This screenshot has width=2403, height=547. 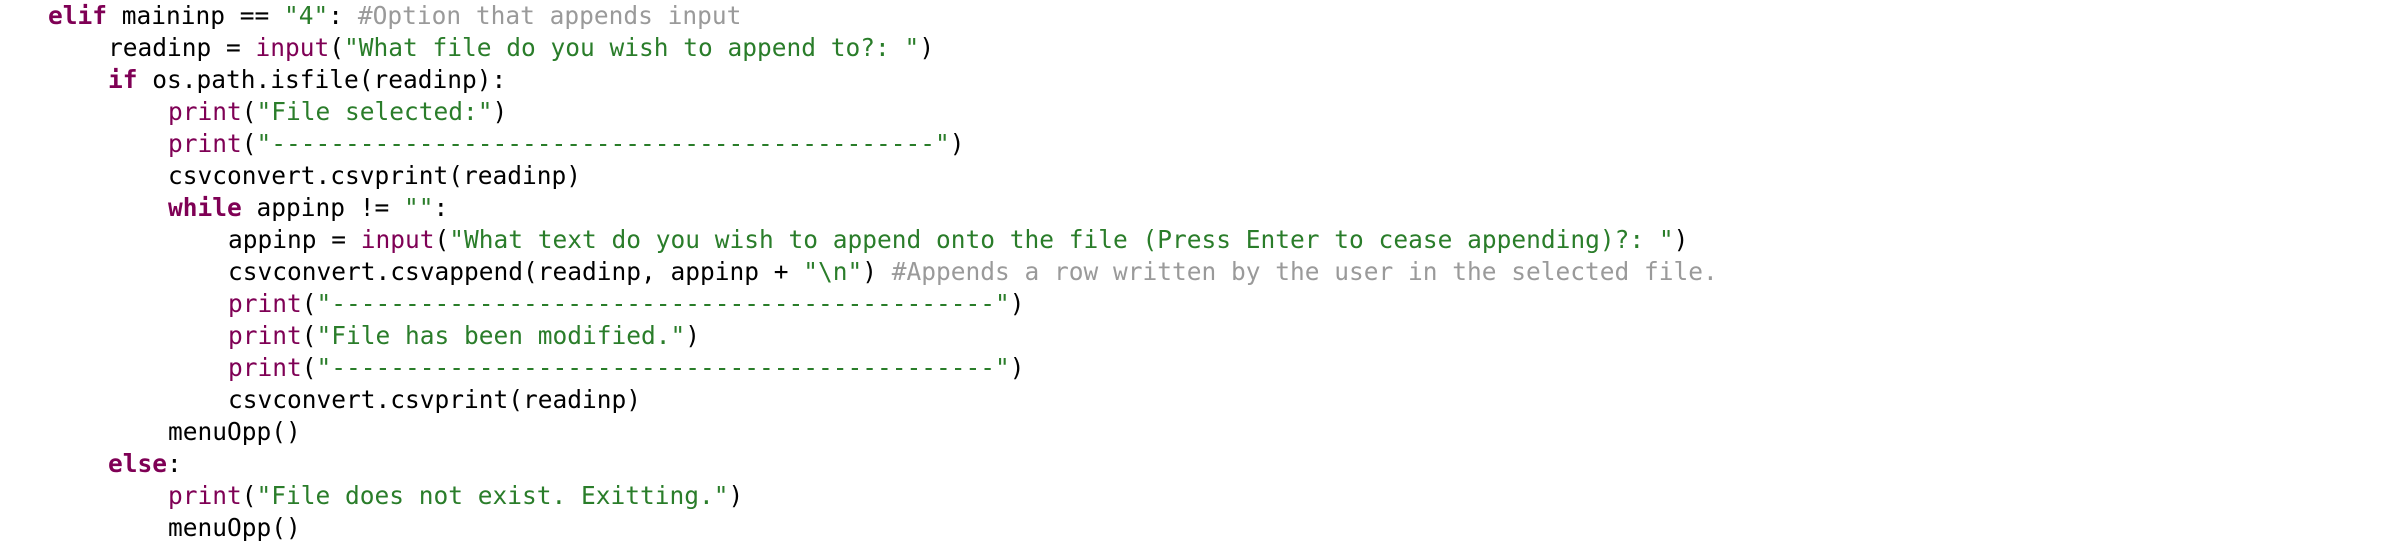 I want to click on code-token-keyword: else, so click(x=138, y=463).